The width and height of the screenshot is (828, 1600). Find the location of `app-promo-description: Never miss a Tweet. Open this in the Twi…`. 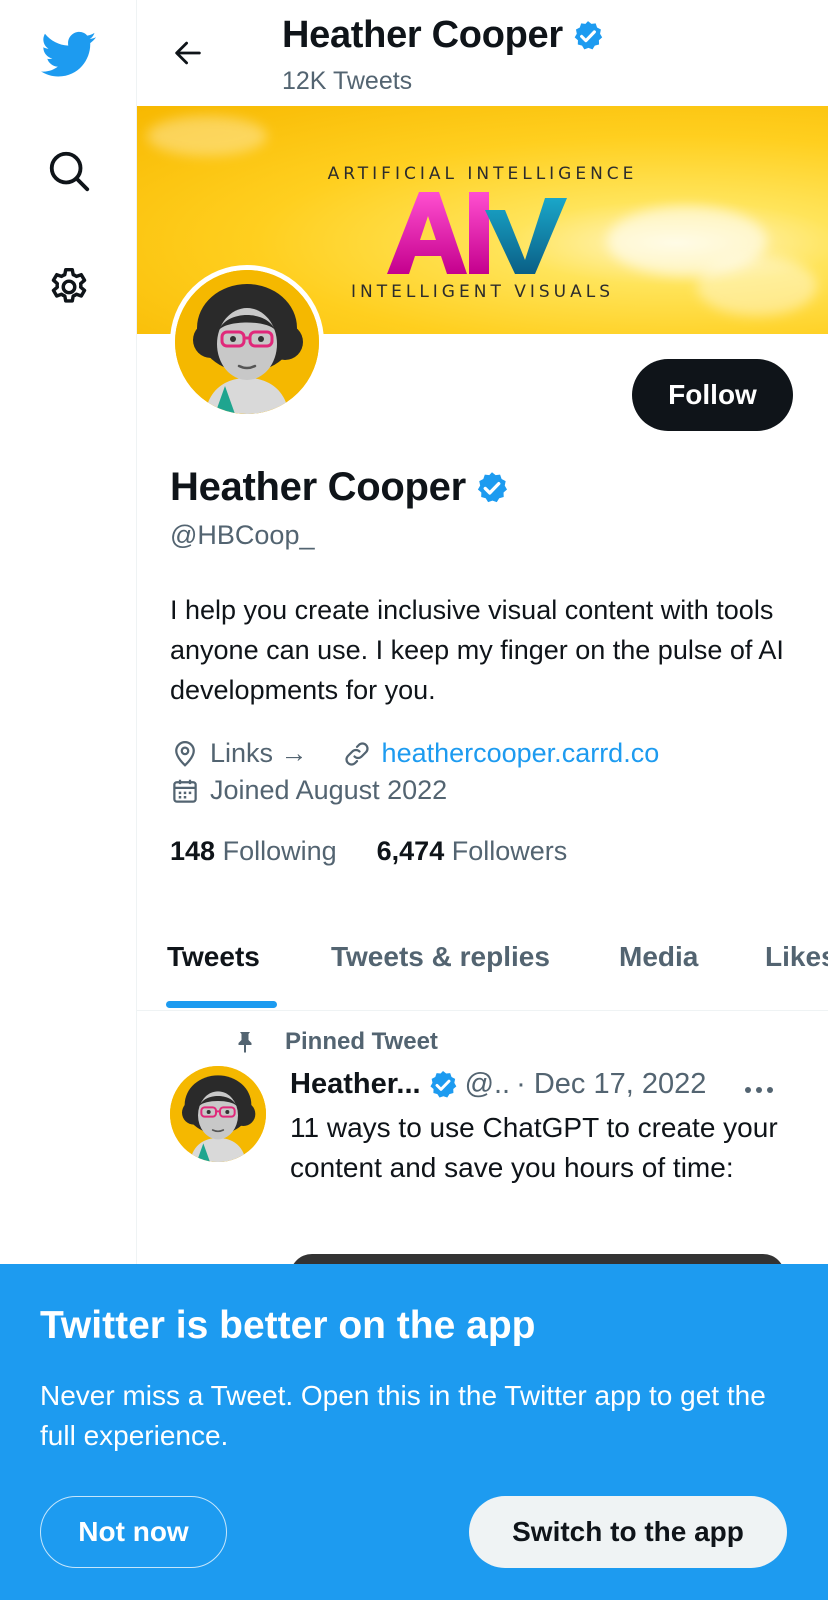

app-promo-description: Never miss a Tweet. Open this in the Twi… is located at coordinates (403, 1415).